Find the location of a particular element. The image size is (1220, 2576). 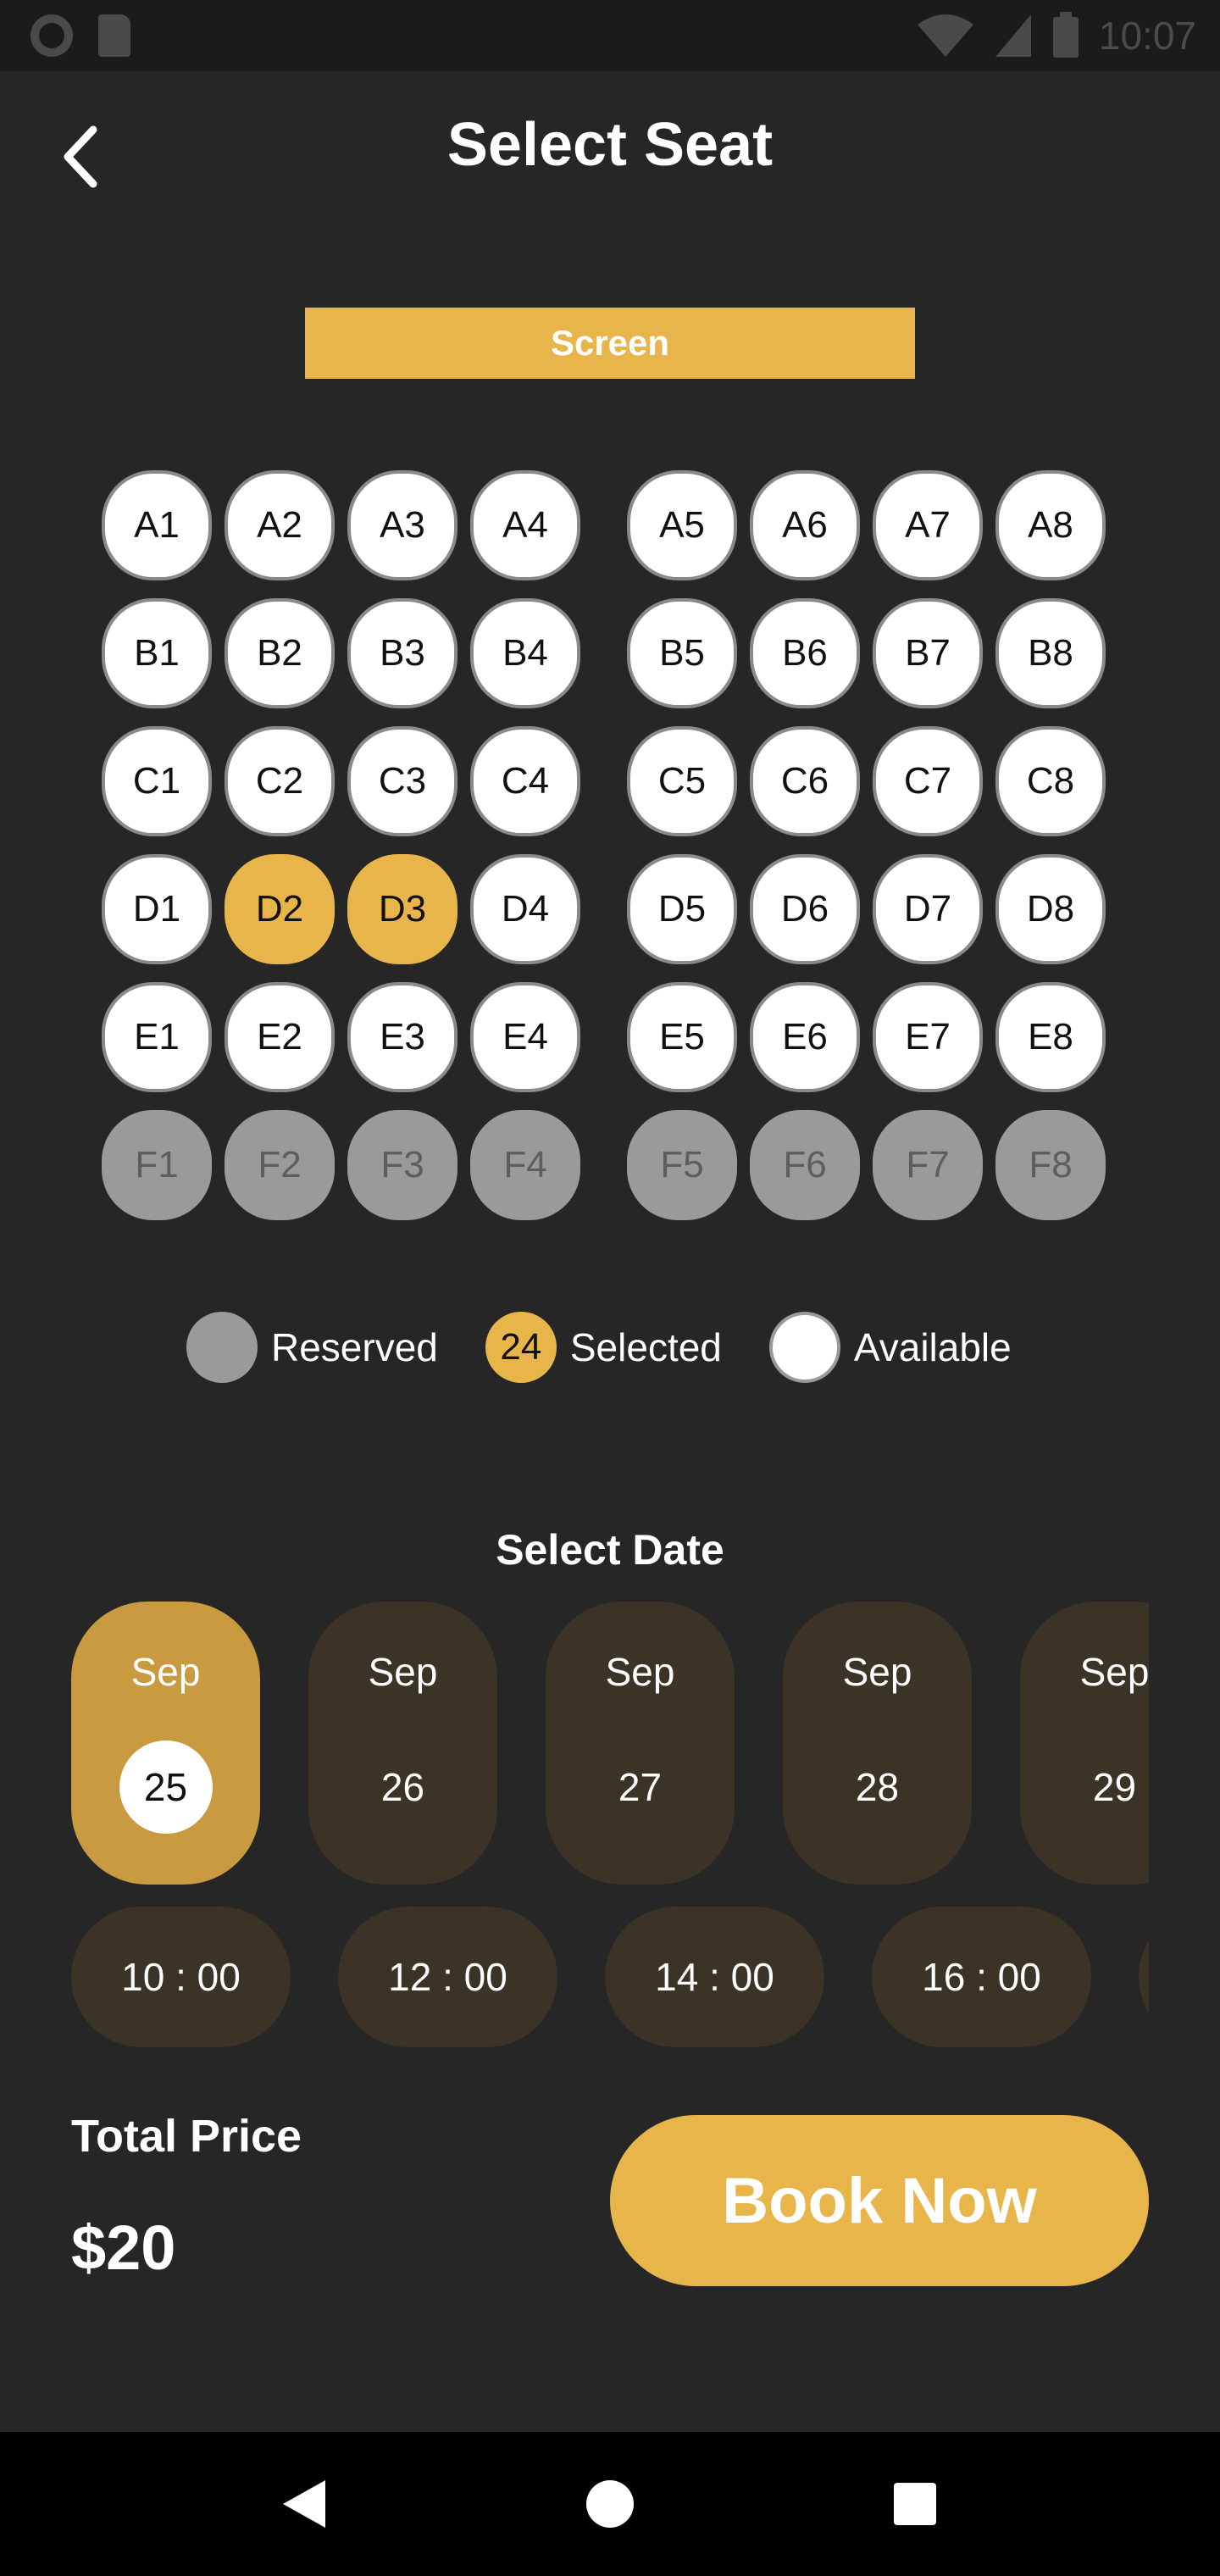

nav-back-button is located at coordinates (305, 2504).